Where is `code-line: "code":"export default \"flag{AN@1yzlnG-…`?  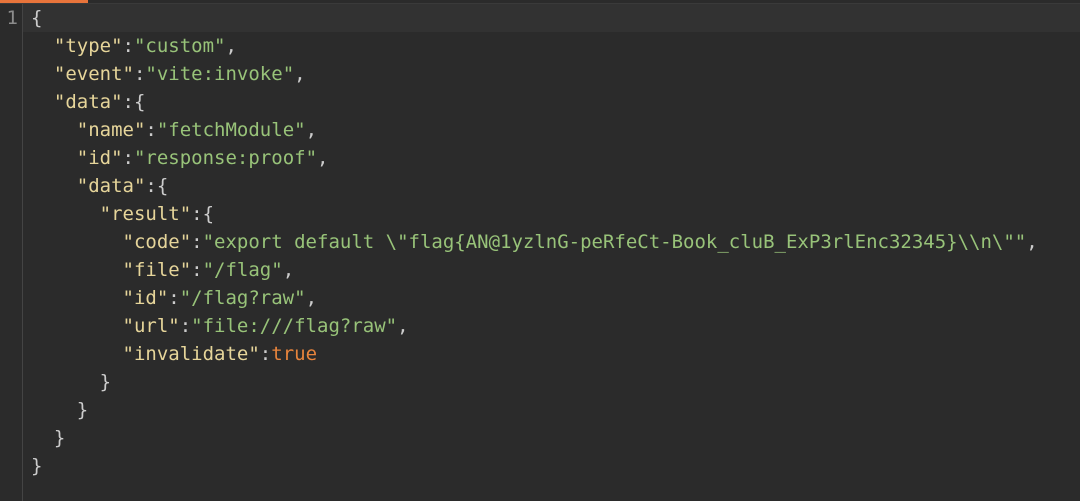 code-line: "code":"export default \"flag{AN@1yzlnG-… is located at coordinates (555, 242).